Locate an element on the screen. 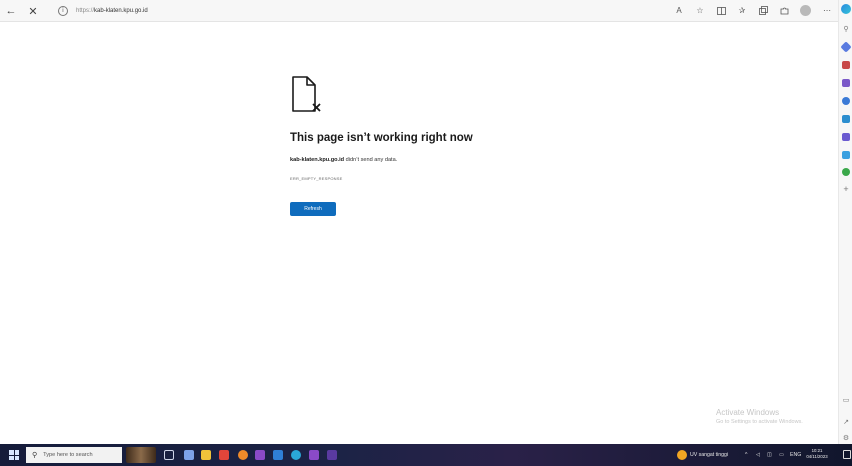 The image size is (852, 466). settings-icon: ⚙ is located at coordinates (846, 438).